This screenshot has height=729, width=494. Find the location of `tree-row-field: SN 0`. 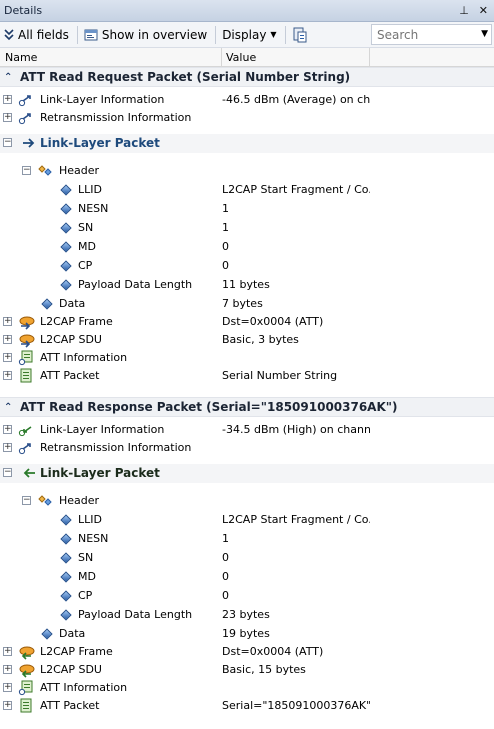

tree-row-field: SN 0 is located at coordinates (247, 558).